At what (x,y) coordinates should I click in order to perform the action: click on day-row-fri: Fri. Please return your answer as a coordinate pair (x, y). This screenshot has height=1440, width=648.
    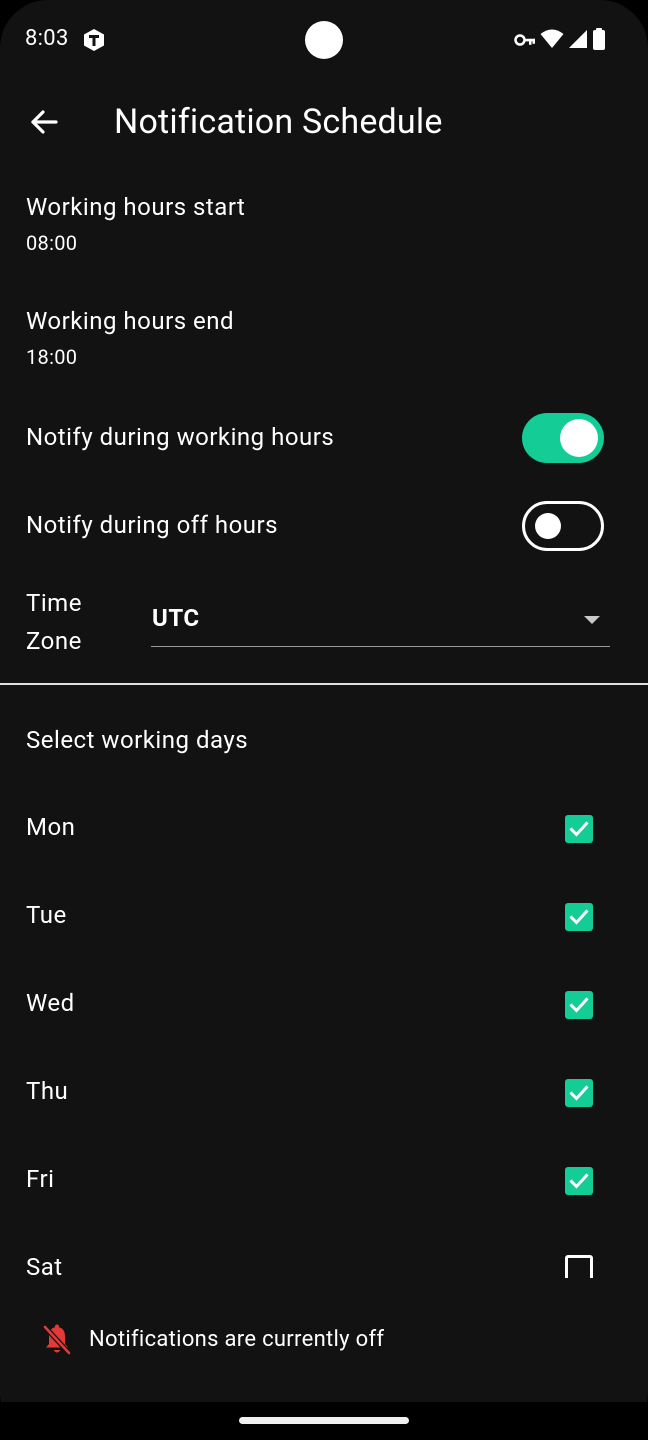
    Looking at the image, I should click on (324, 1176).